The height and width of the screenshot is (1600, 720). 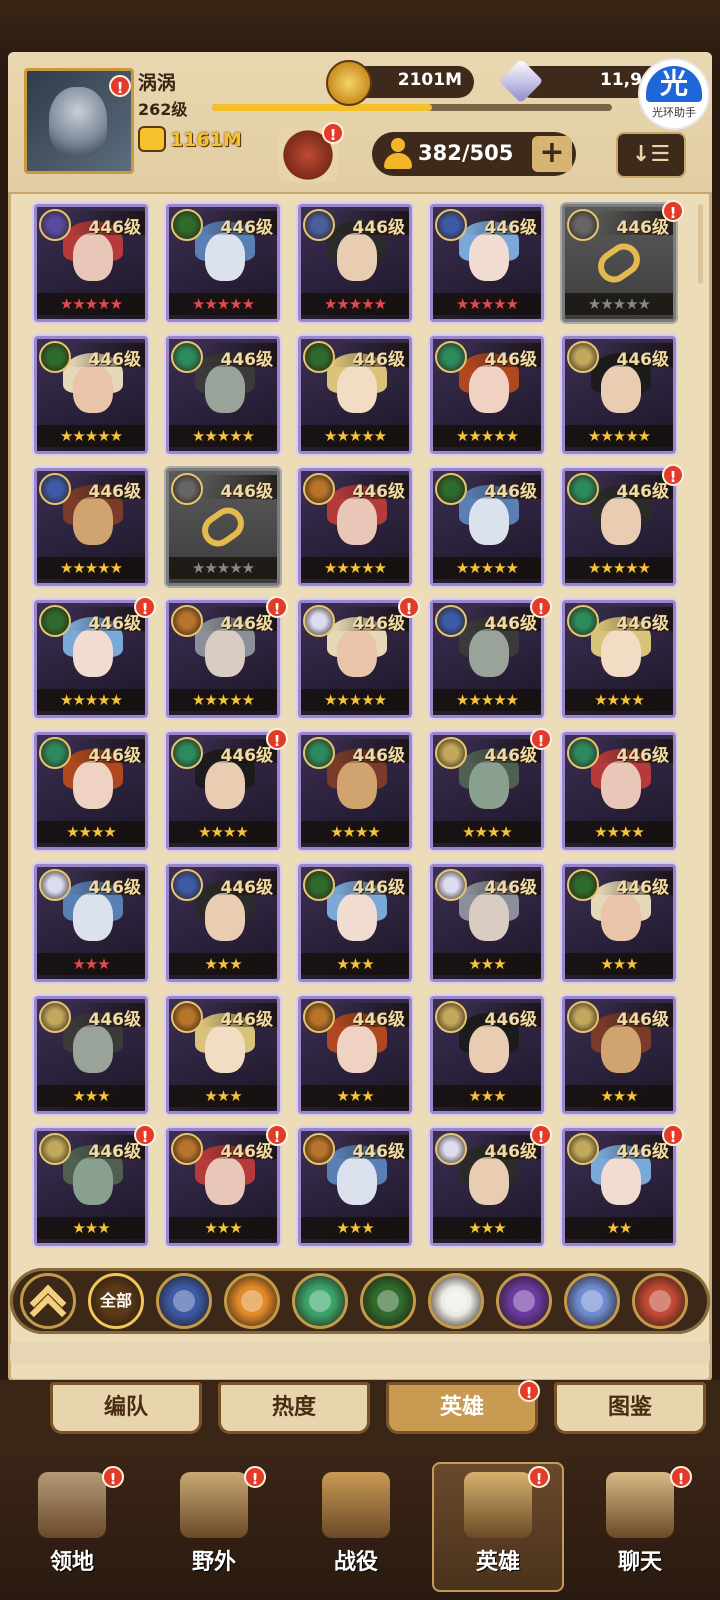 What do you see at coordinates (355, 832) in the screenshot?
I see `hero-stars: ★★★★` at bounding box center [355, 832].